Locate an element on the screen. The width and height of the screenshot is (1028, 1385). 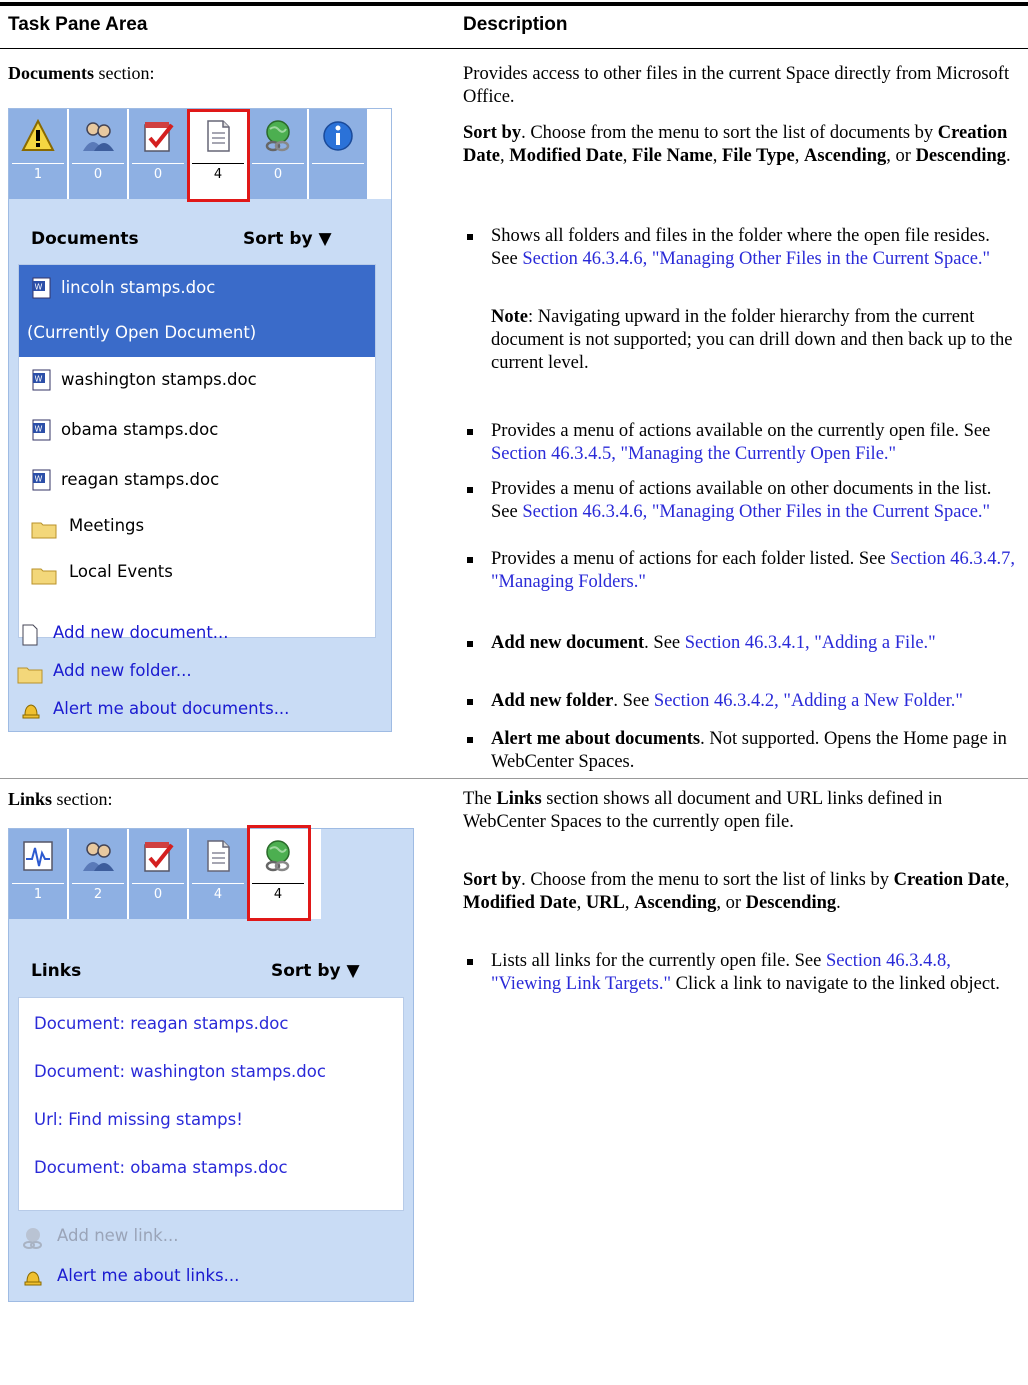
column-header-description: Description is located at coordinates (515, 24).